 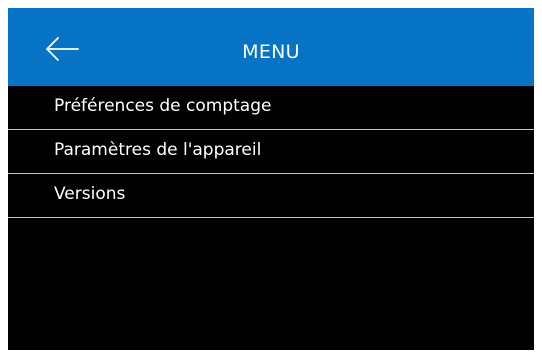 I want to click on menu-item-counting-preferences: Préférences de comptage, so click(x=271, y=108).